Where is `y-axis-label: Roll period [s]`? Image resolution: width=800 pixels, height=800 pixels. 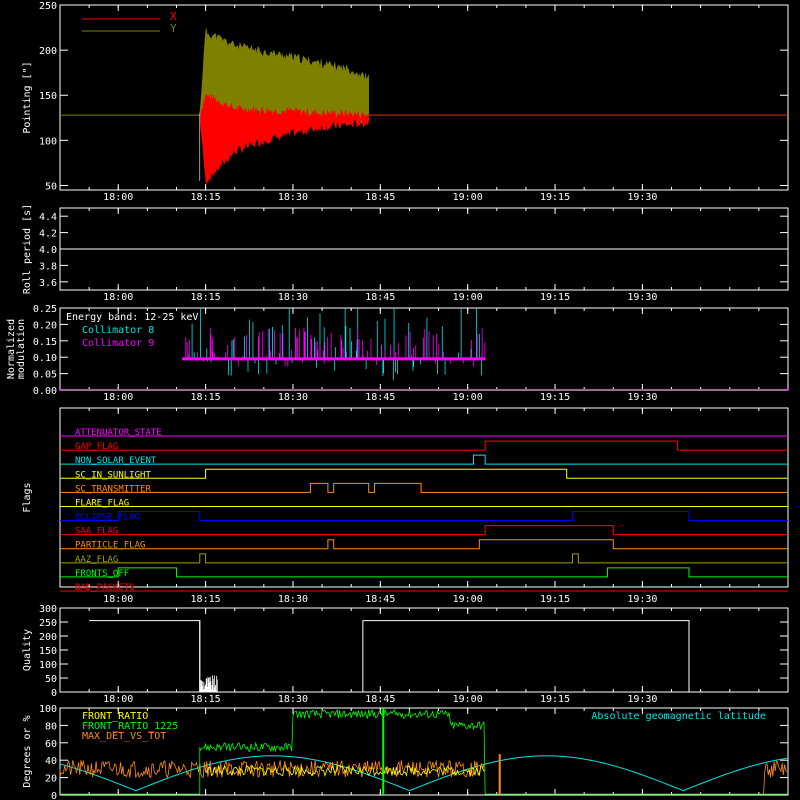 y-axis-label: Roll period [s] is located at coordinates (27, 249).